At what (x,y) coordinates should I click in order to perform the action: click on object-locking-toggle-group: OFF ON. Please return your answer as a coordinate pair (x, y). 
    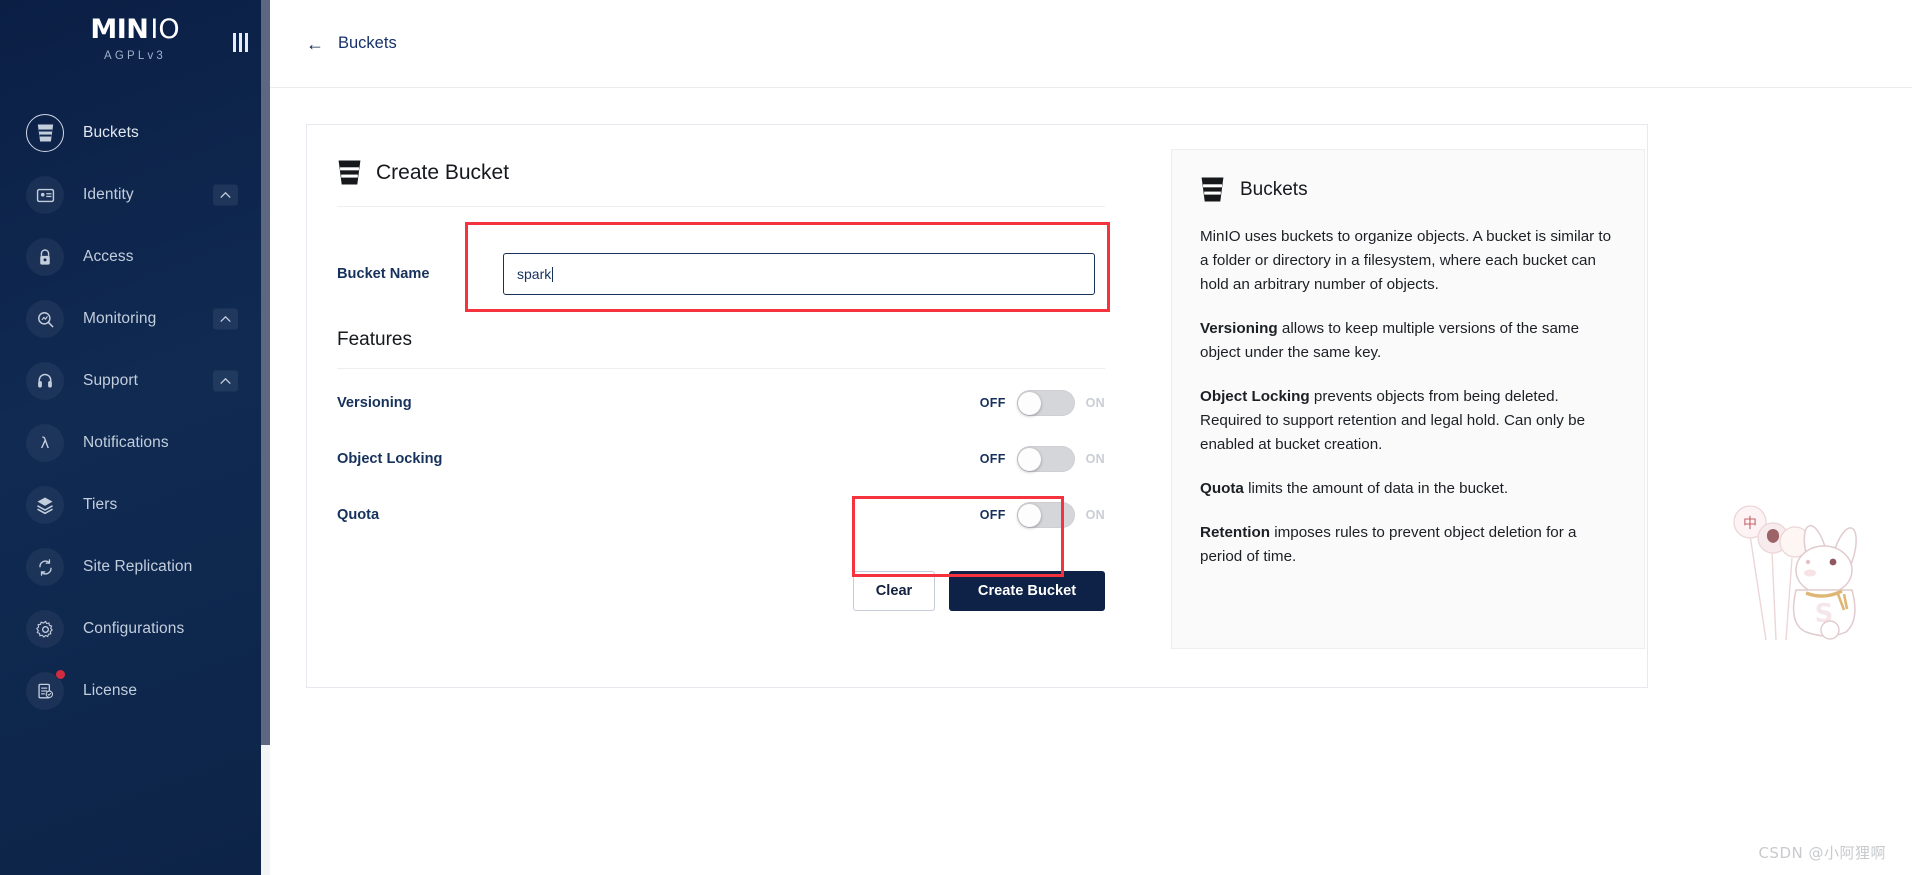
    Looking at the image, I should click on (1042, 459).